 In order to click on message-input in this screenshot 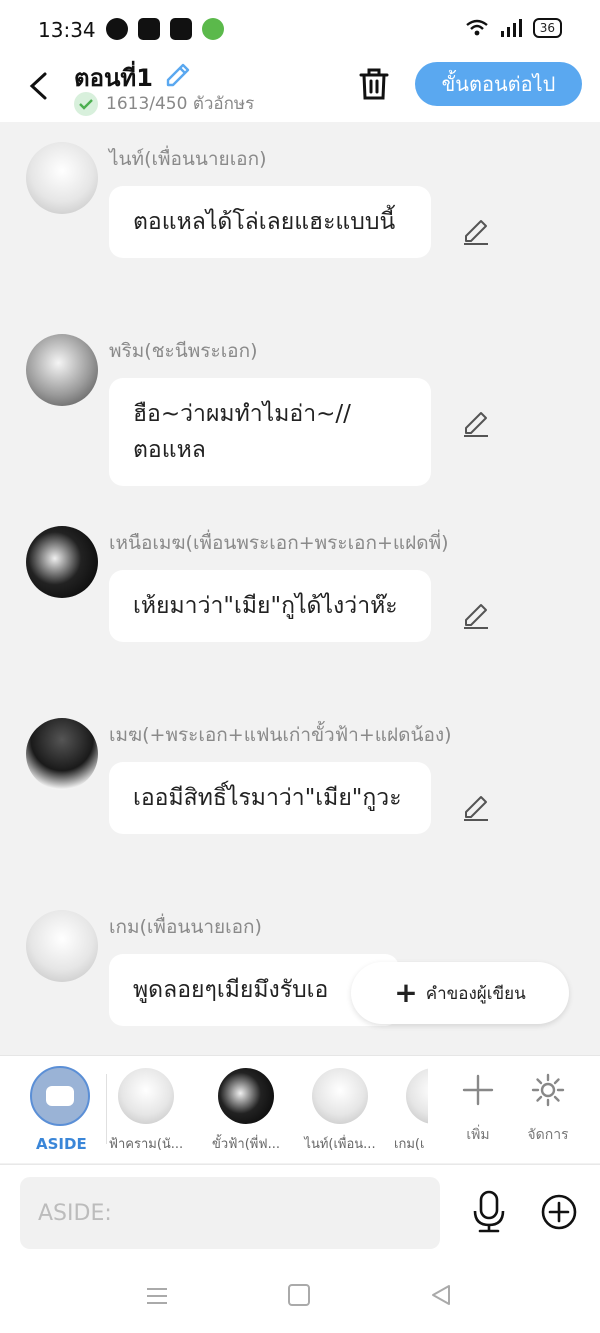, I will do `click(230, 1213)`.